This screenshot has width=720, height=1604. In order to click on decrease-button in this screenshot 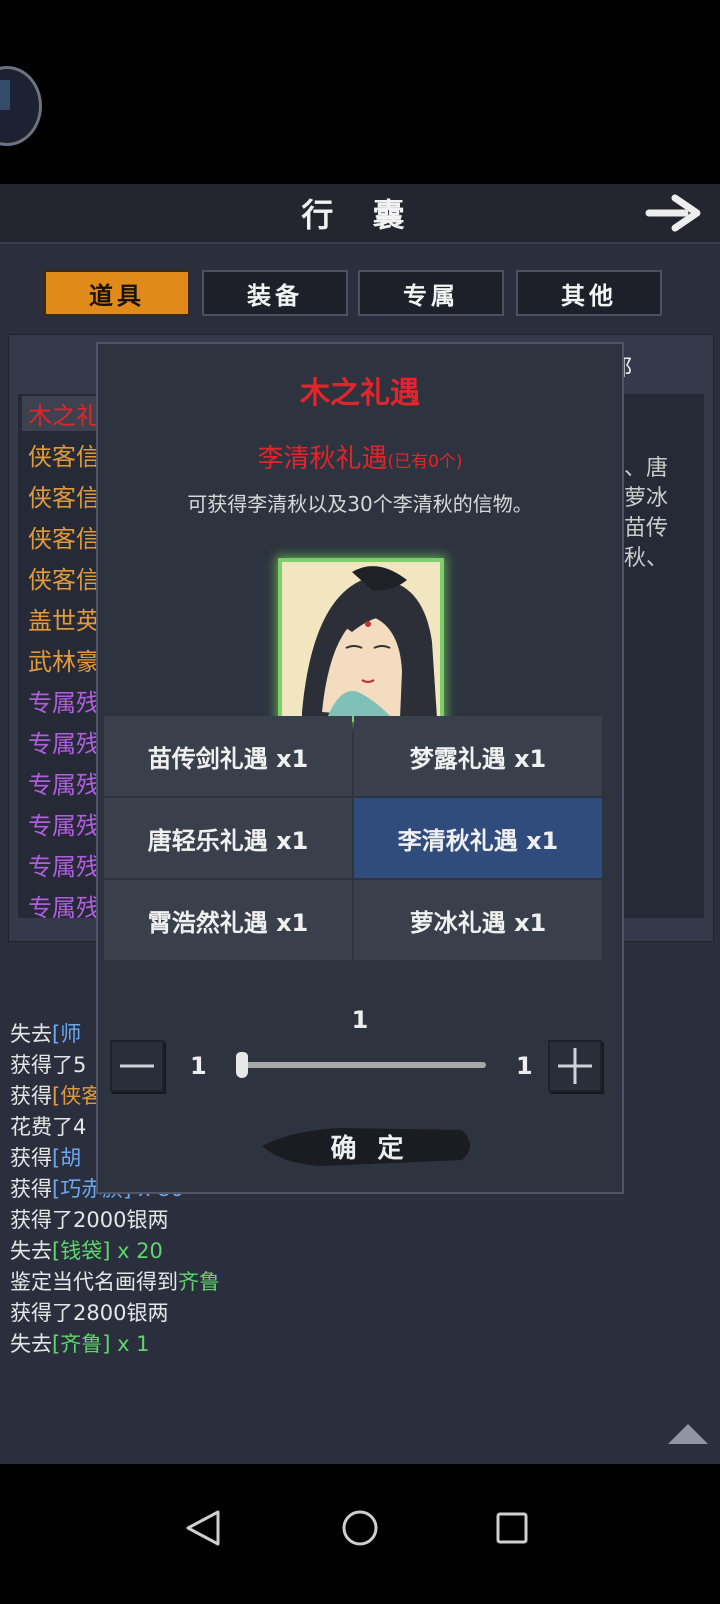, I will do `click(137, 1066)`.